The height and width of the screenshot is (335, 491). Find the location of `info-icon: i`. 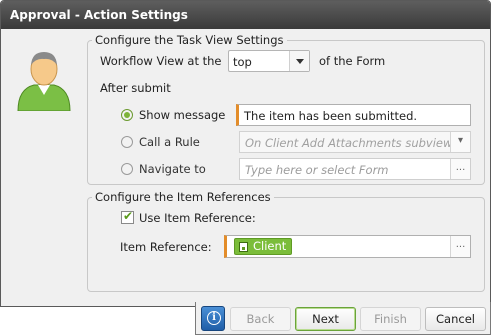

info-icon: i is located at coordinates (214, 318).